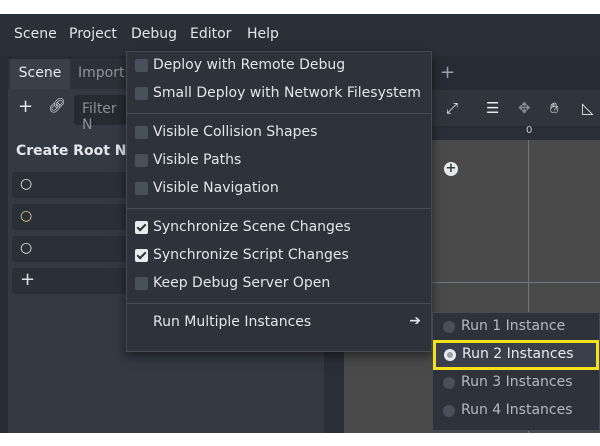 This screenshot has width=600, height=446. I want to click on menu-item-label: Small Deploy with Network Filesystem, so click(287, 93).